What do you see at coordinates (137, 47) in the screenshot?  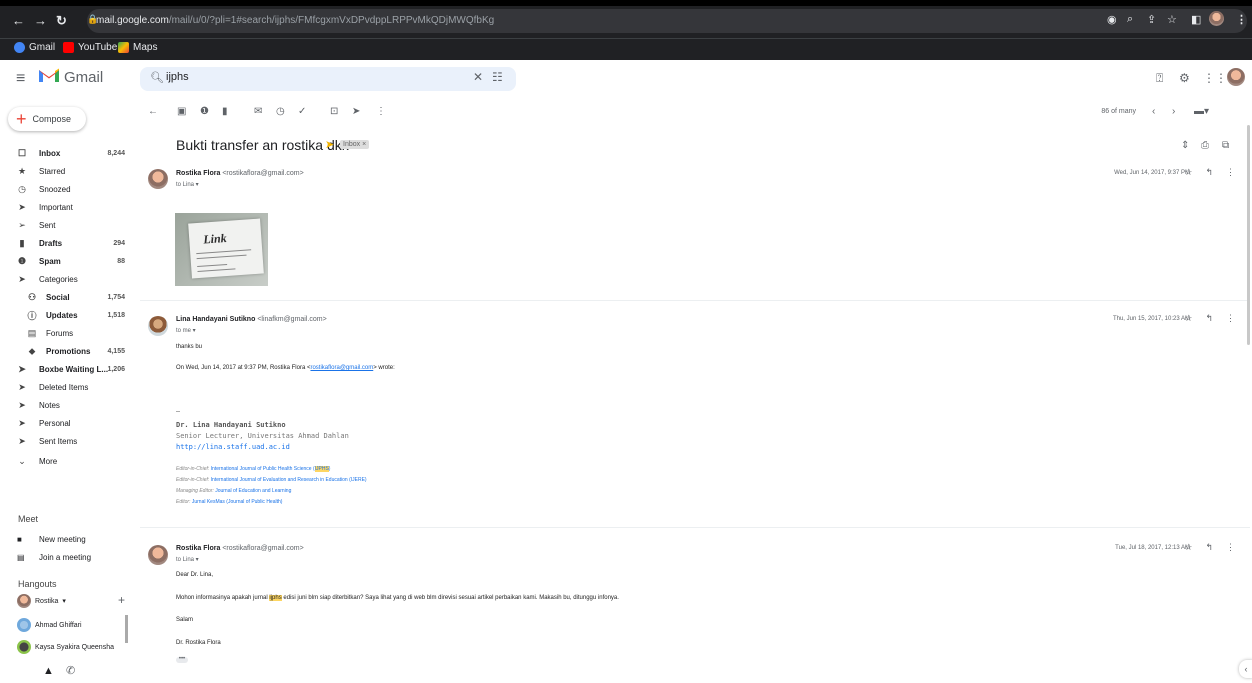 I see `bookmark-maps: Maps` at bounding box center [137, 47].